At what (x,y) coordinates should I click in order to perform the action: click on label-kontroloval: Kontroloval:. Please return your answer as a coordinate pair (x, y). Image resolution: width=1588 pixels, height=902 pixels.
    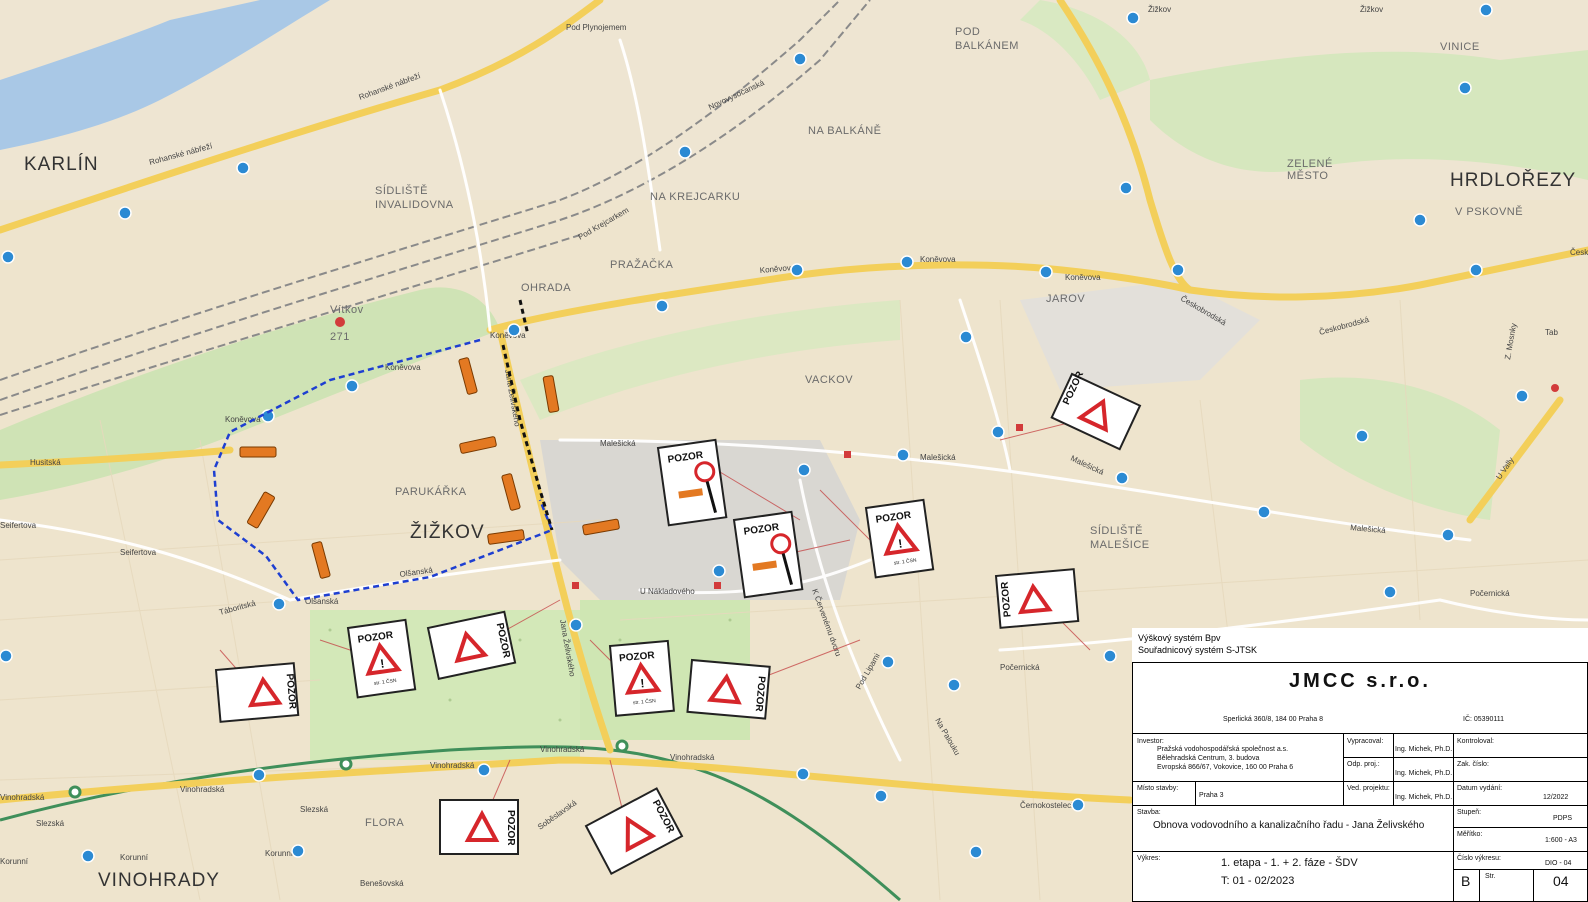
    Looking at the image, I should click on (1475, 741).